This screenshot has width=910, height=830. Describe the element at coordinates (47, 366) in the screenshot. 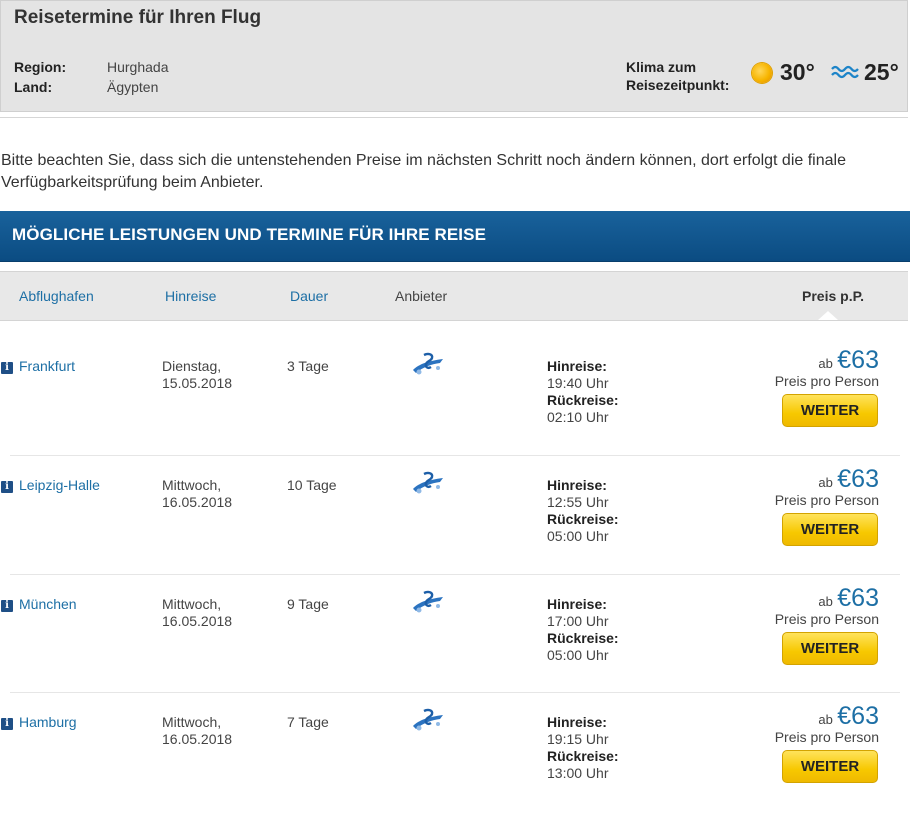

I see `airport-link: Frankfurt` at that location.